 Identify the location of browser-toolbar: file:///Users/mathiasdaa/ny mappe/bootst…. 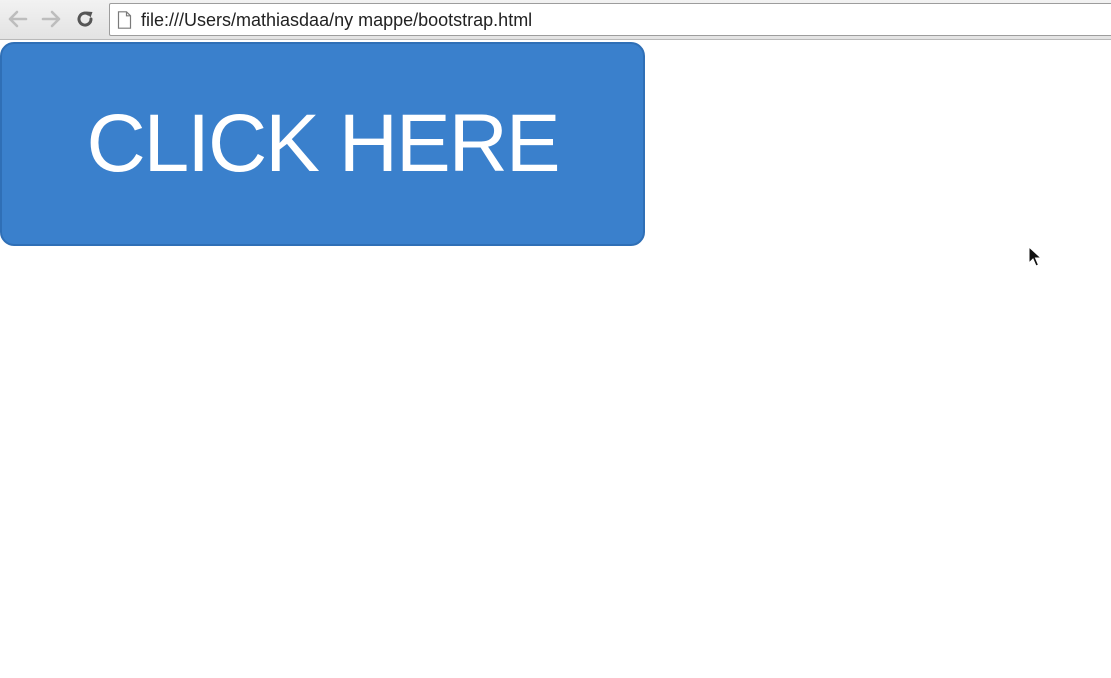
(555, 20).